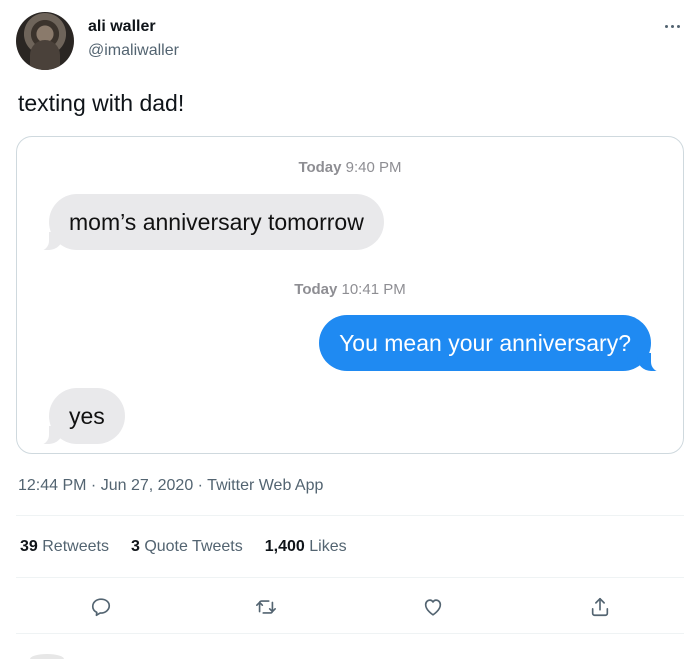 The height and width of the screenshot is (659, 700). What do you see at coordinates (101, 103) in the screenshot?
I see `tweet-text: texting with dad!` at bounding box center [101, 103].